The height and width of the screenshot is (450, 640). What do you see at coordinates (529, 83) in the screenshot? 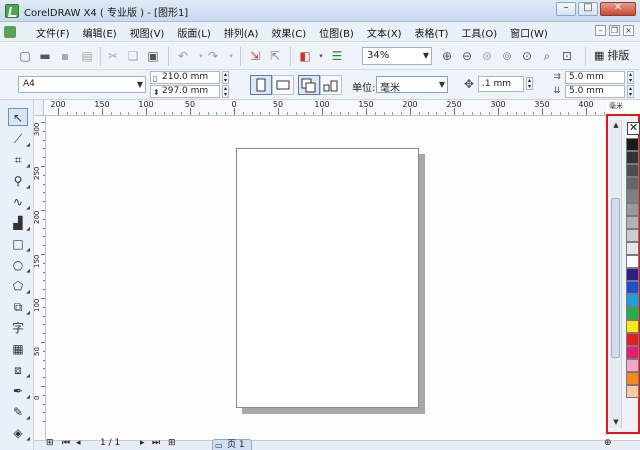
I see `nudge-spinner: ▴ ▾` at bounding box center [529, 83].